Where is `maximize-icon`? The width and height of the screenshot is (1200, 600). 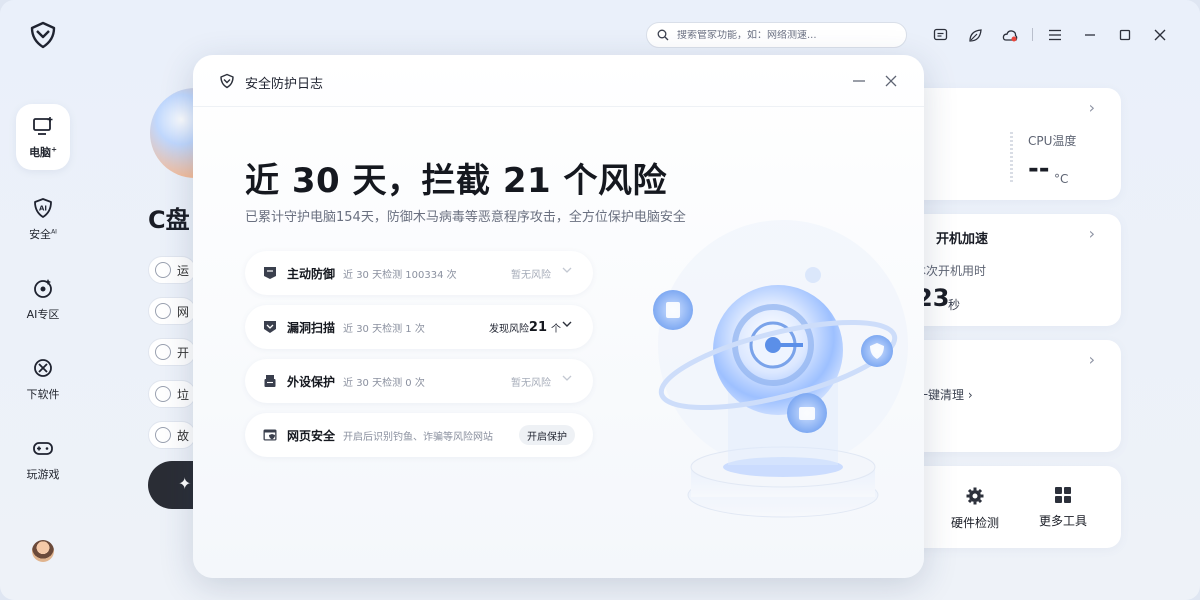 maximize-icon is located at coordinates (1125, 35).